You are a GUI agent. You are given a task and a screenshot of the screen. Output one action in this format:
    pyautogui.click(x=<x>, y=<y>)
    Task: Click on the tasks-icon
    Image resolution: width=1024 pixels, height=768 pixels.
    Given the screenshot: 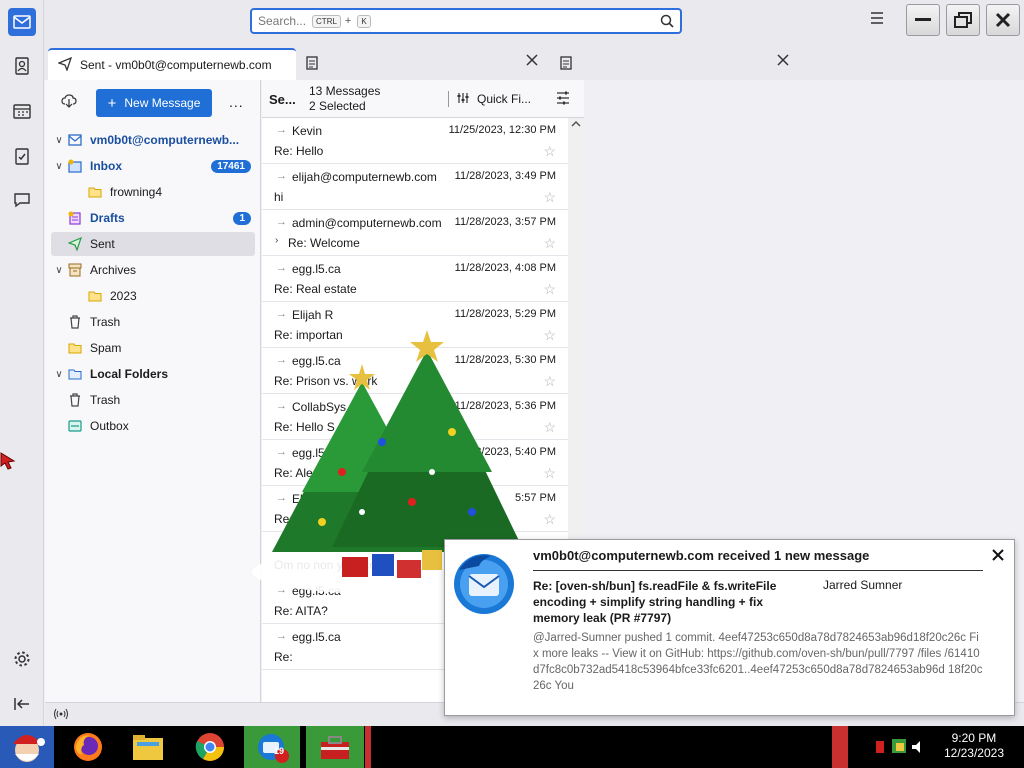 What is the action you would take?
    pyautogui.click(x=22, y=156)
    